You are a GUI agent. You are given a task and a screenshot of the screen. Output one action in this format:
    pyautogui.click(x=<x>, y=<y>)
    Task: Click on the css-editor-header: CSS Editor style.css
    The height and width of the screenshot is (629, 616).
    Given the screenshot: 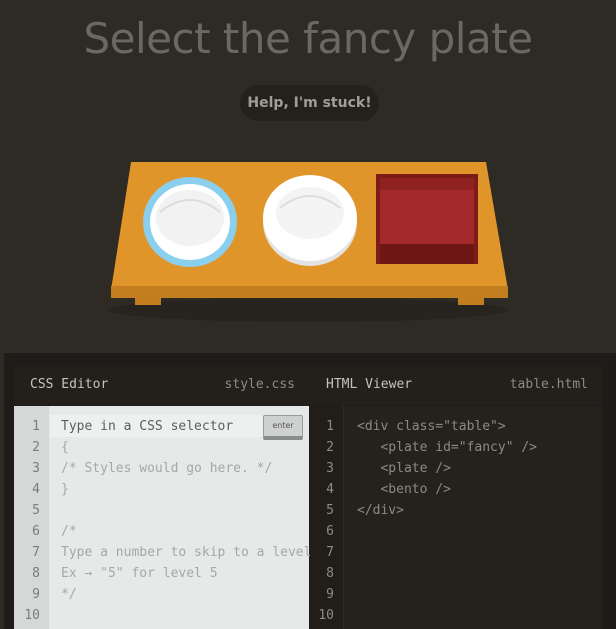 What is the action you would take?
    pyautogui.click(x=161, y=385)
    